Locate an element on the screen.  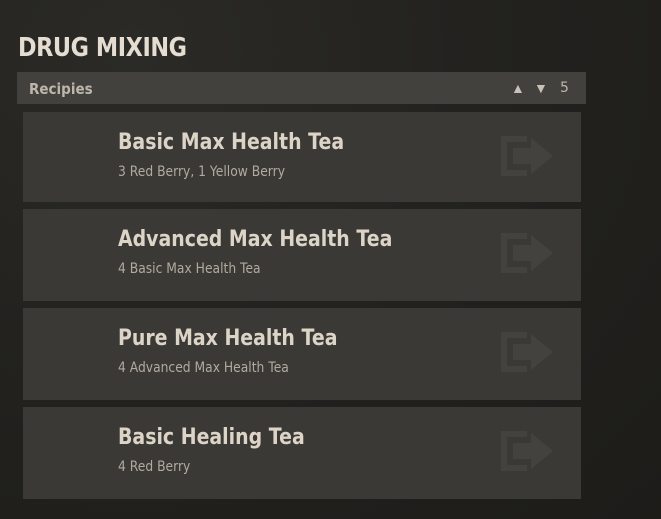
scroll-down-icon: ▼ is located at coordinates (541, 88).